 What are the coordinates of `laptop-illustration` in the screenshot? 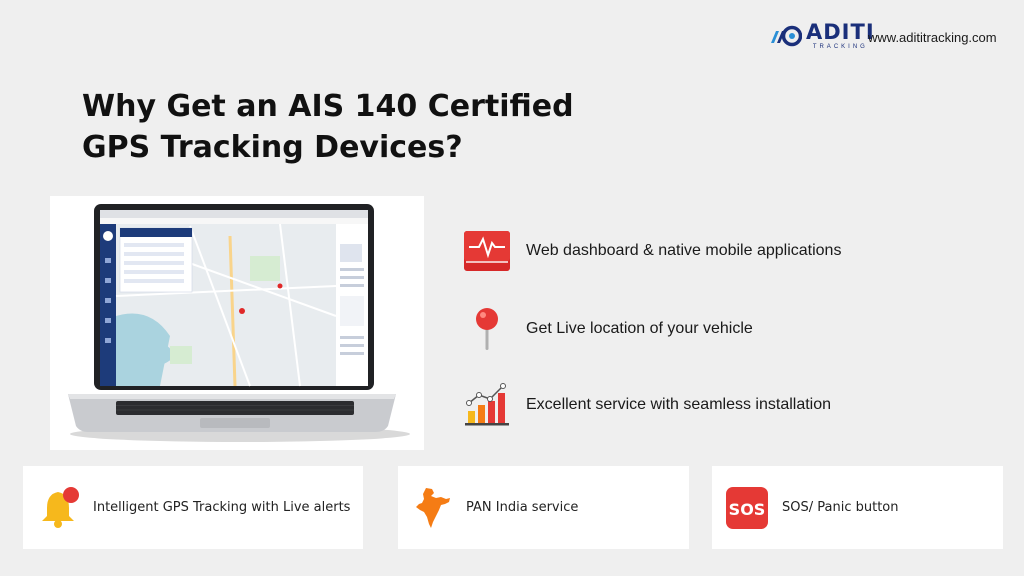 It's located at (239, 323).